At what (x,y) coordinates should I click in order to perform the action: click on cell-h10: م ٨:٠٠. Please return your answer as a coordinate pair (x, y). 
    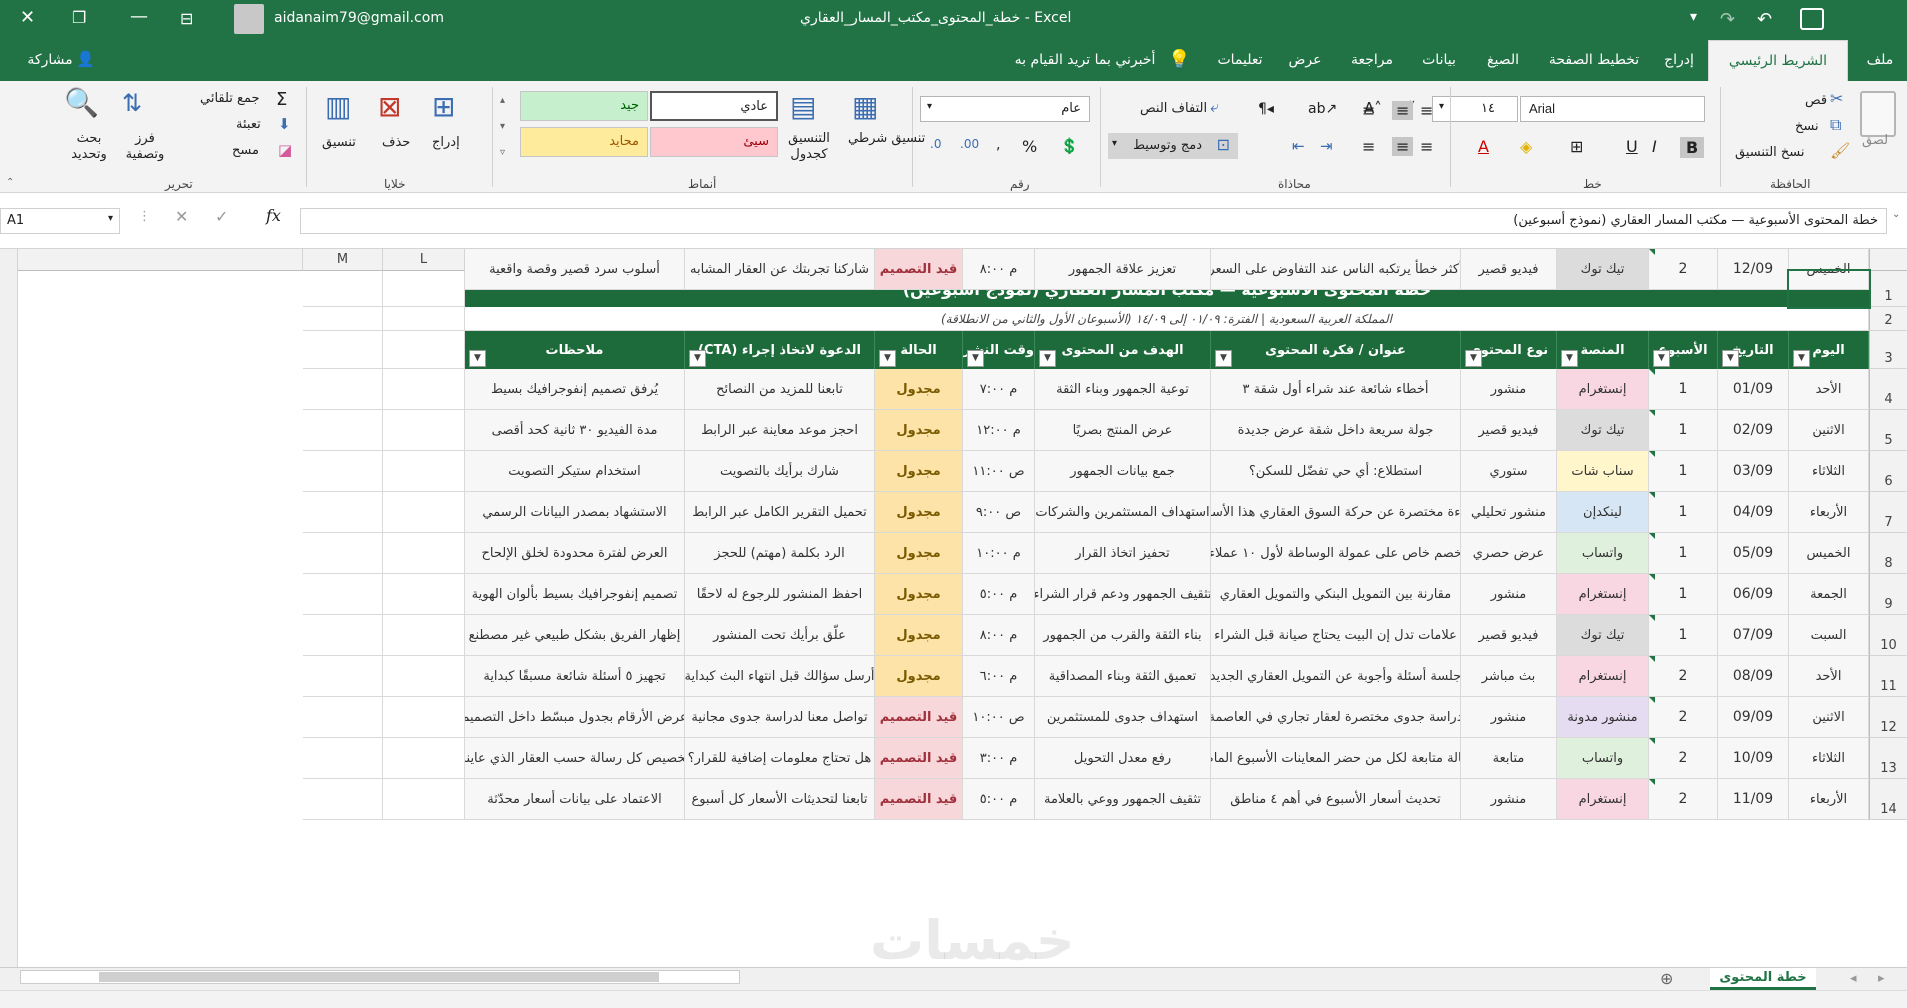
    Looking at the image, I should click on (999, 635).